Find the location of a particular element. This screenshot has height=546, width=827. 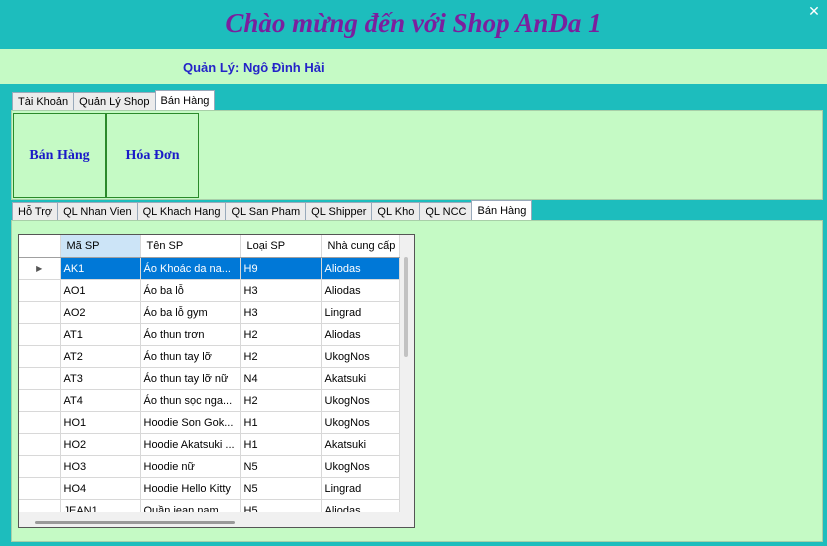

table-row: HO1 Hoodie Son Gok... H1 UkogNos is located at coordinates (209, 422).